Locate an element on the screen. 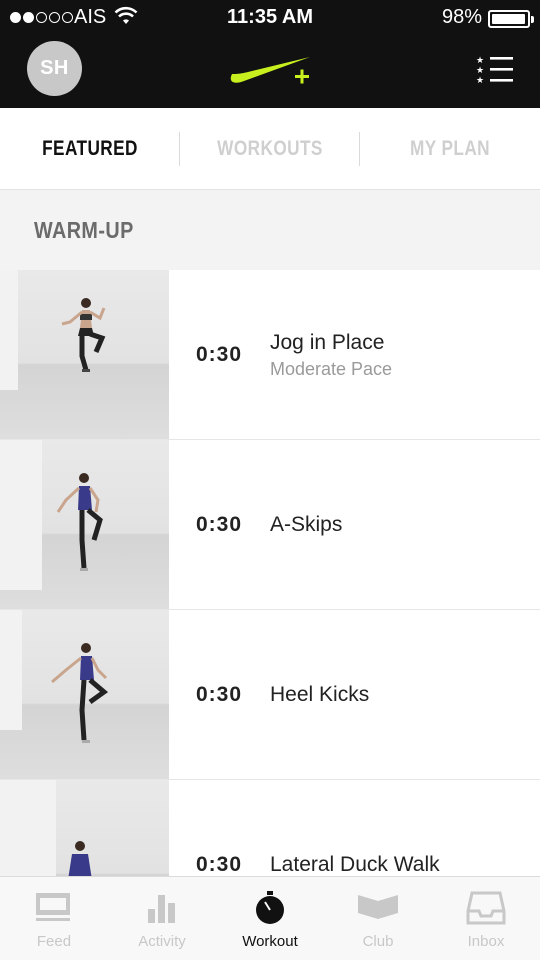 The image size is (540, 960). exercise-name: A-Skips is located at coordinates (306, 524).